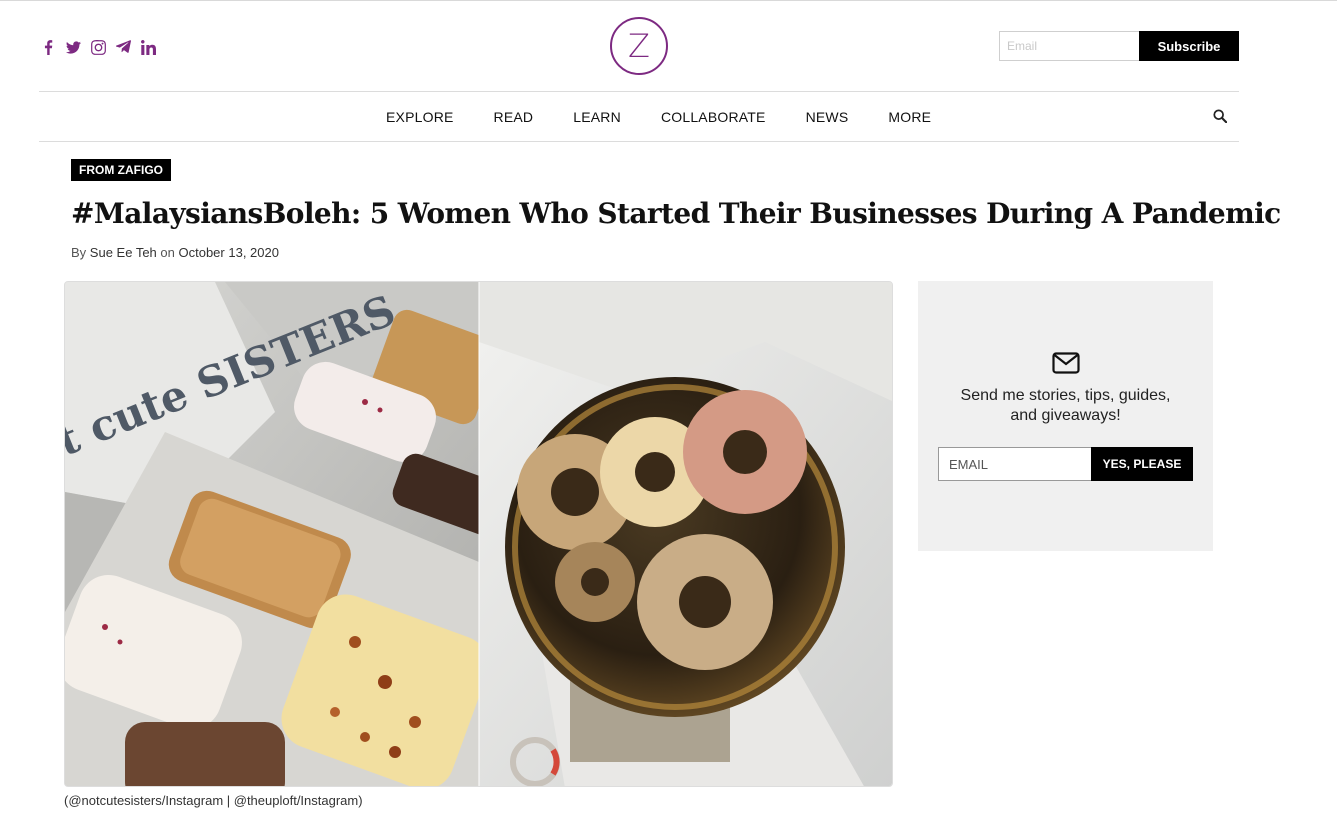 Image resolution: width=1337 pixels, height=828 pixels. Describe the element at coordinates (121, 170) in the screenshot. I see `category-badge: FROM ZAFIGO` at that location.